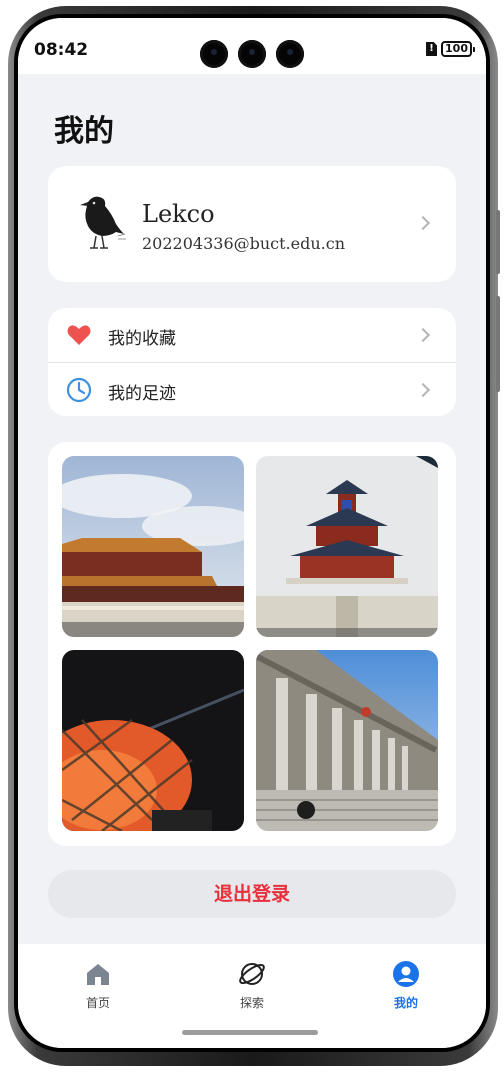  What do you see at coordinates (178, 214) in the screenshot?
I see `user-name: Lekco` at bounding box center [178, 214].